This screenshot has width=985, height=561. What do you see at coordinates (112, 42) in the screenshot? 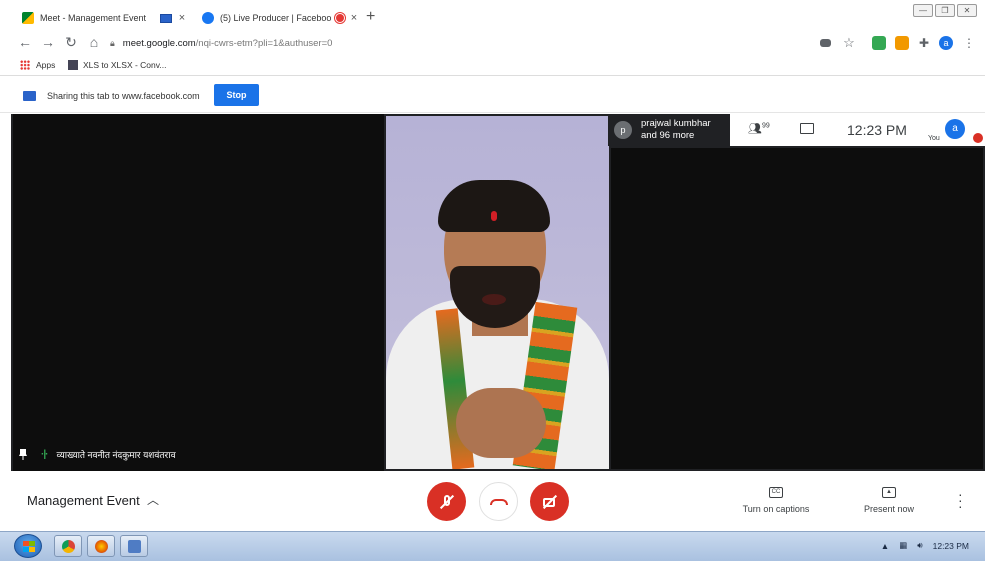
I see `lock-icon: 🔒︎` at bounding box center [112, 42].